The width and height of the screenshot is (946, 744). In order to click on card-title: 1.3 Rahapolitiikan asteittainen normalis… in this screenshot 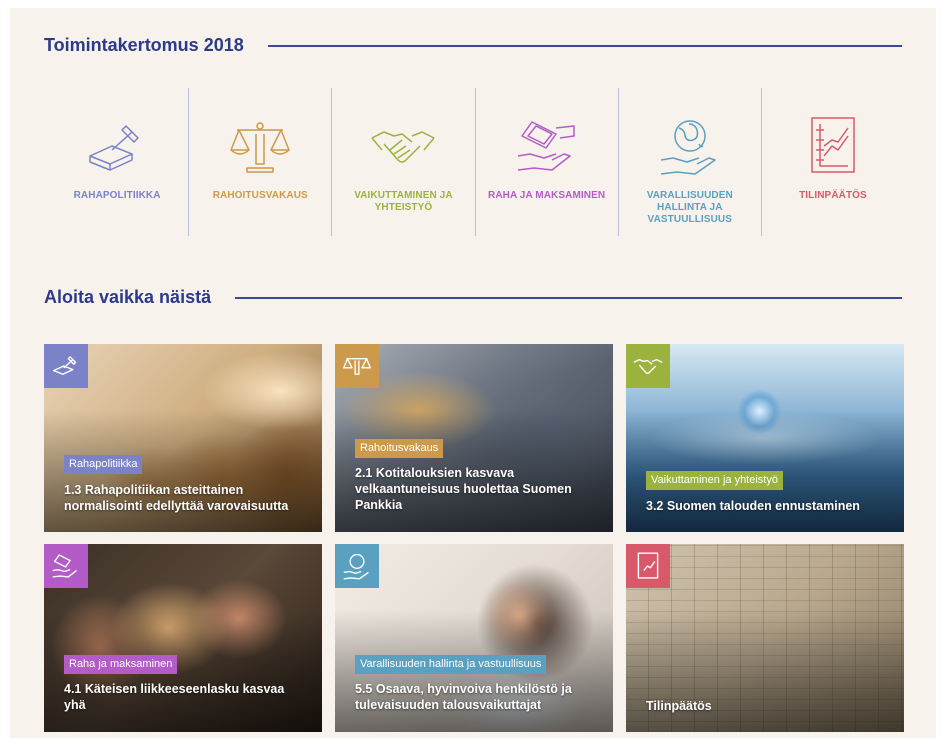, I will do `click(176, 498)`.